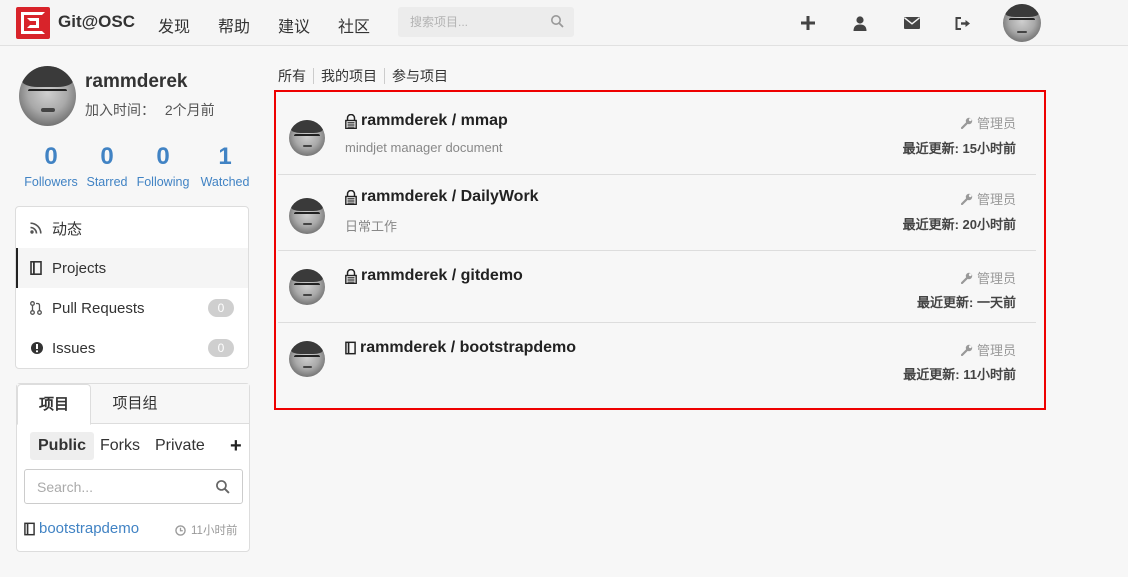 The image size is (1128, 577). I want to click on project-panel-tabs: 项目 项目组, so click(133, 404).